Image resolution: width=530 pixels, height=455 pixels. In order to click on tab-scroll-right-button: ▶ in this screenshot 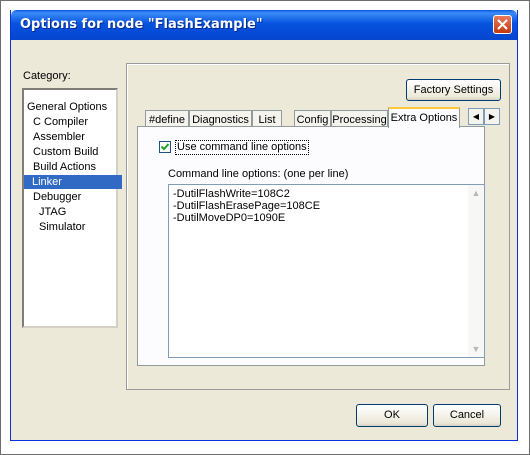, I will do `click(492, 116)`.